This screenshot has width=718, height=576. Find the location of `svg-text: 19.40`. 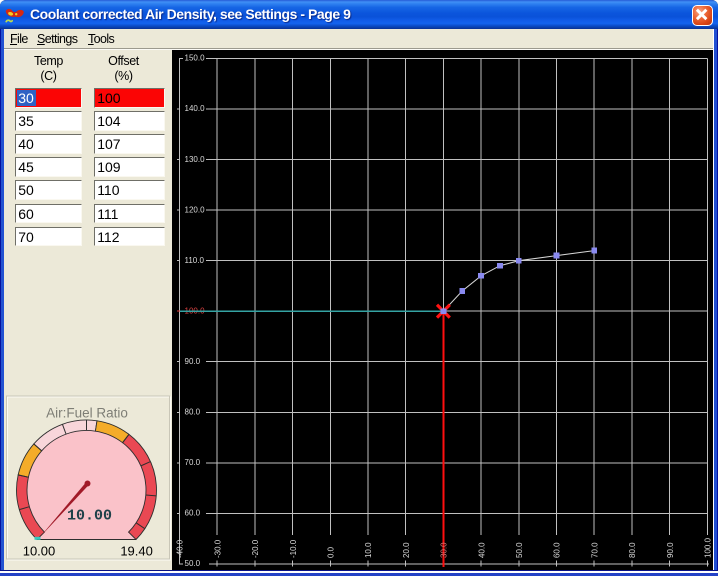

svg-text: 19.40 is located at coordinates (136, 551).